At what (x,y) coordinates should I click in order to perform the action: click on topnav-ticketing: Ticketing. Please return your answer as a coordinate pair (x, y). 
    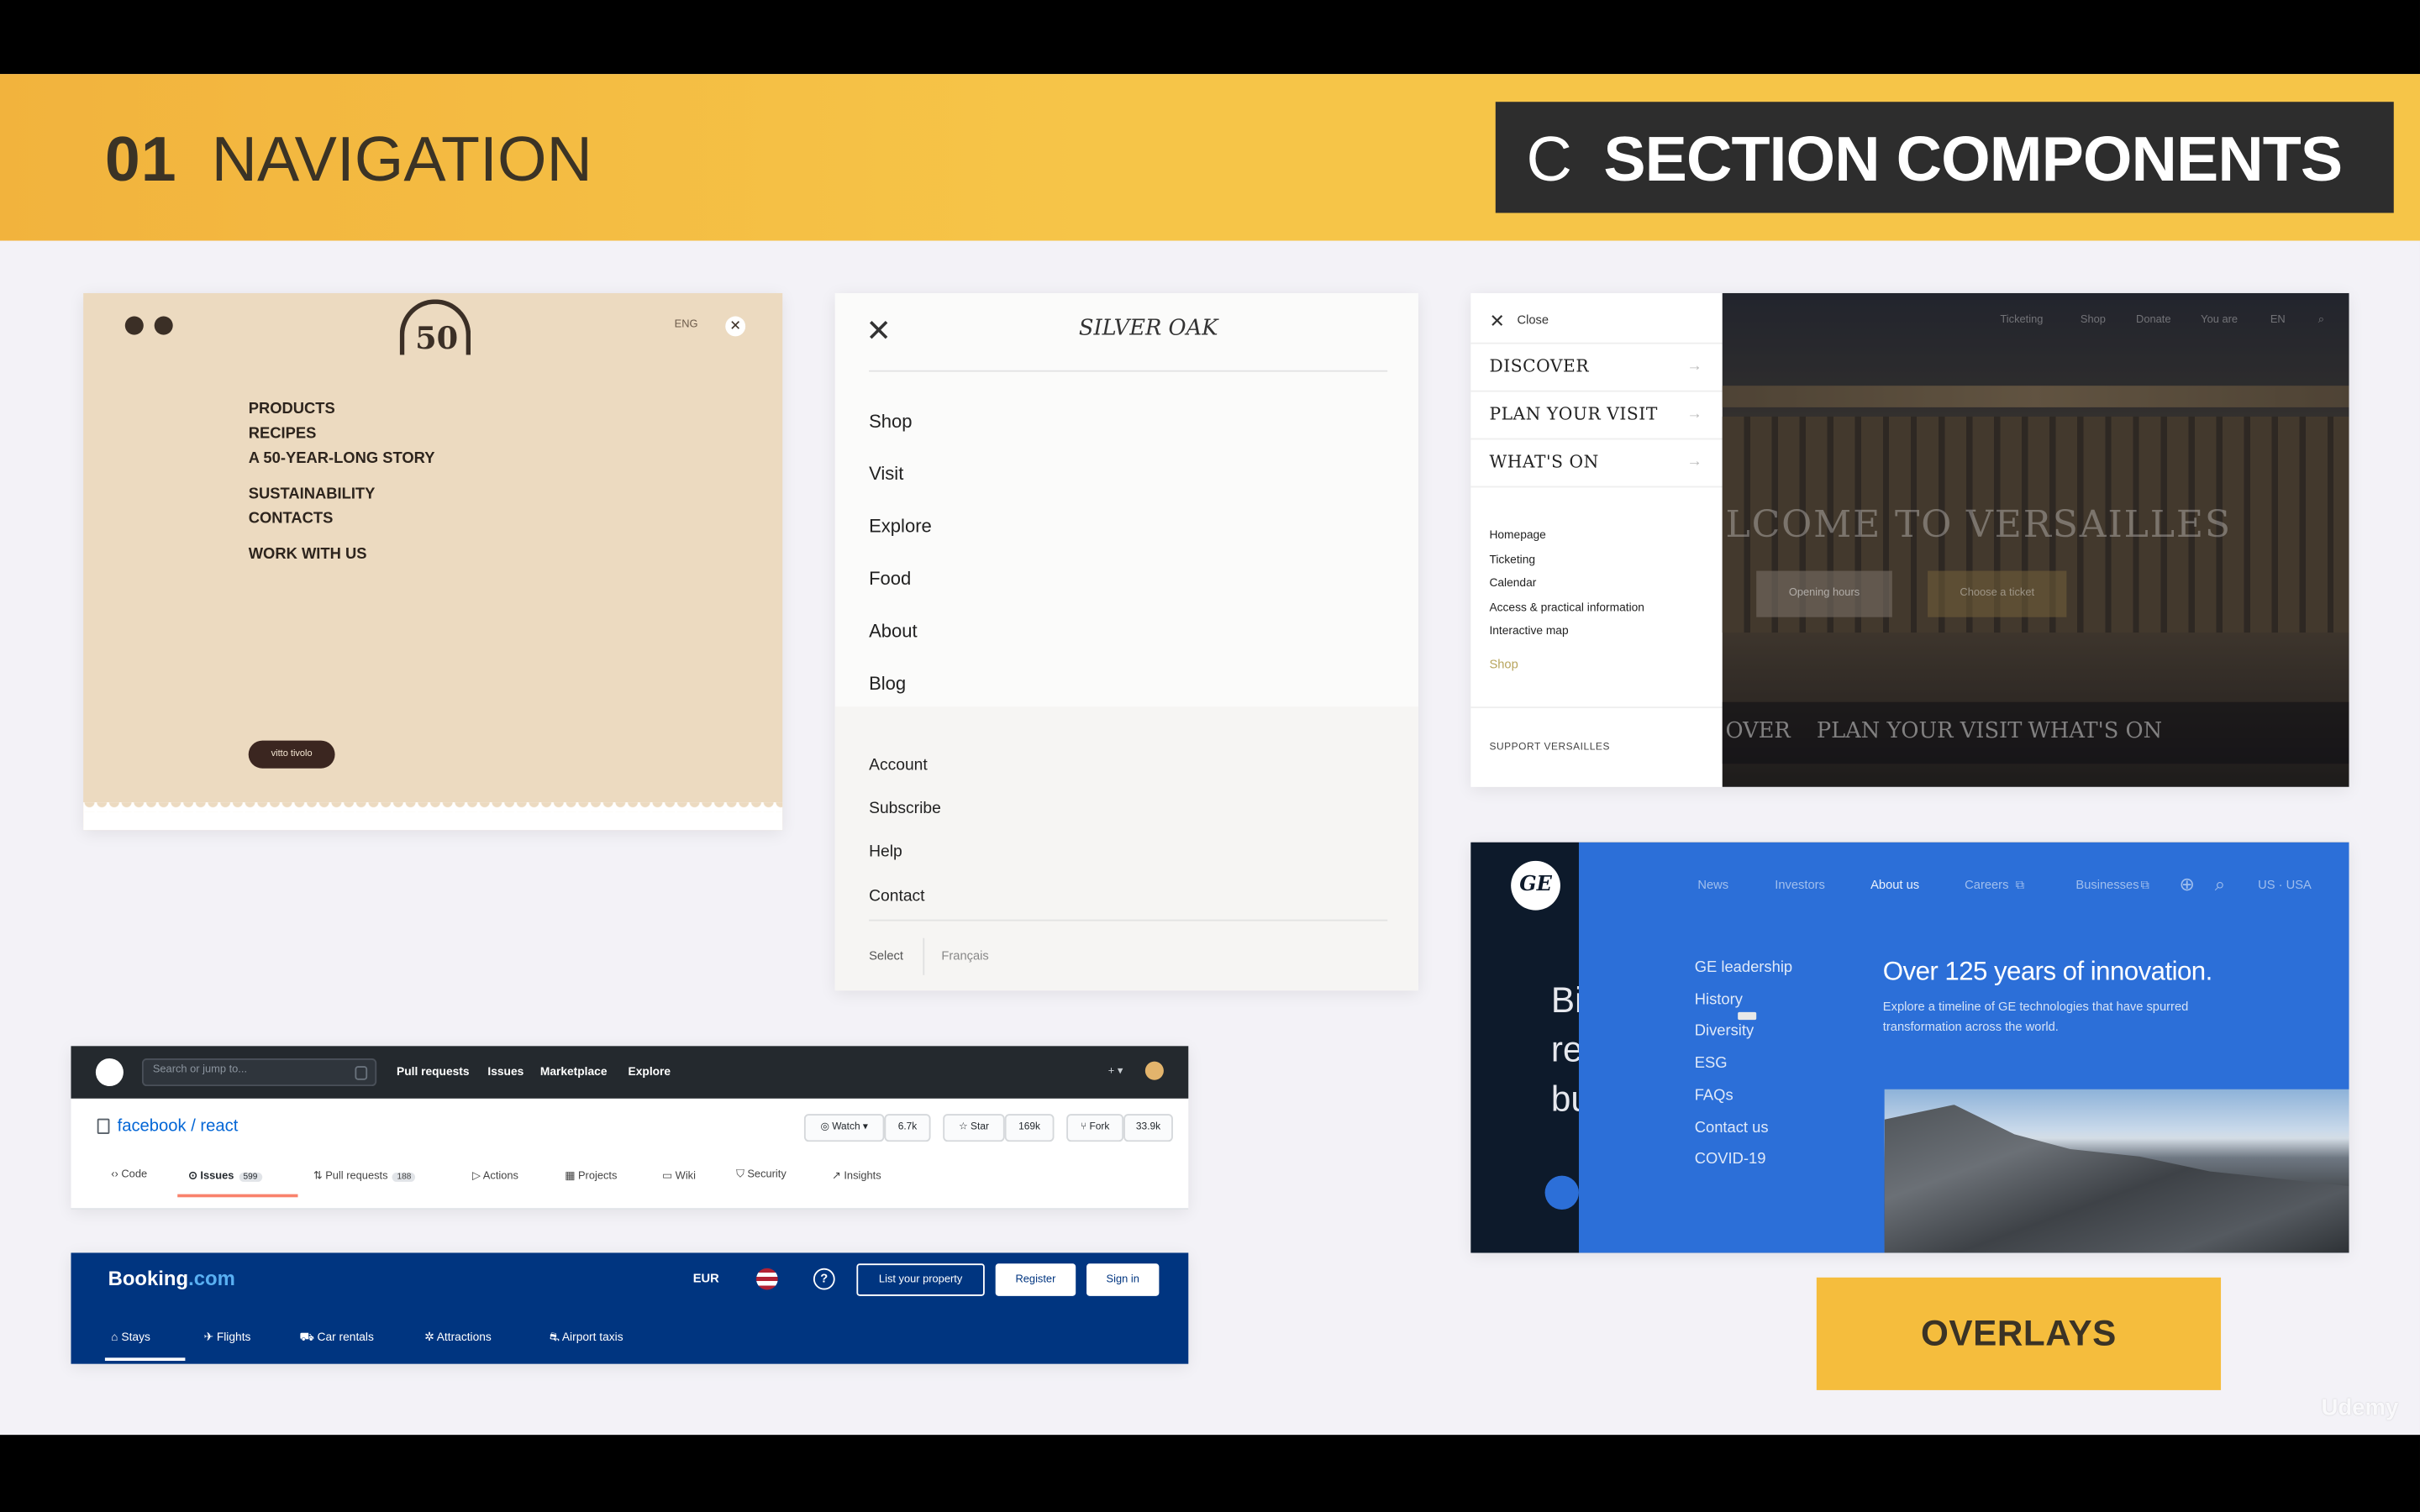
    Looking at the image, I should click on (2022, 320).